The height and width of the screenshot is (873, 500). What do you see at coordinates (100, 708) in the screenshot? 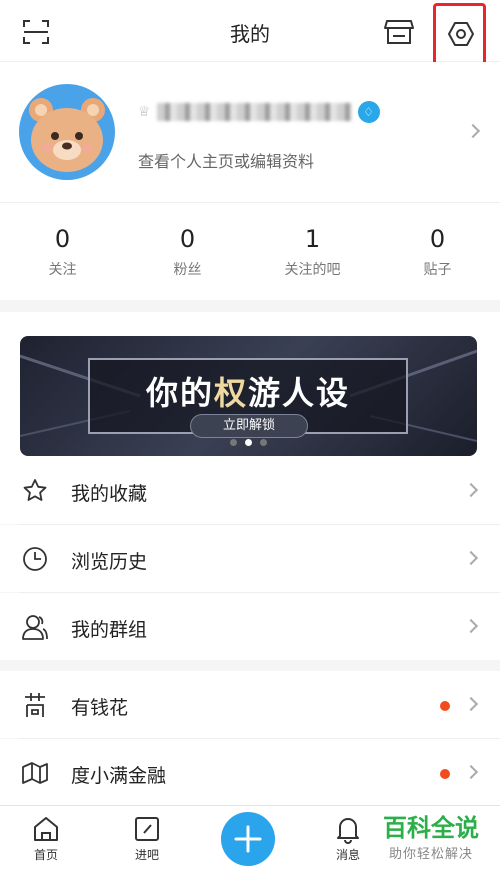
I see `menu-label: 有钱花` at bounding box center [100, 708].